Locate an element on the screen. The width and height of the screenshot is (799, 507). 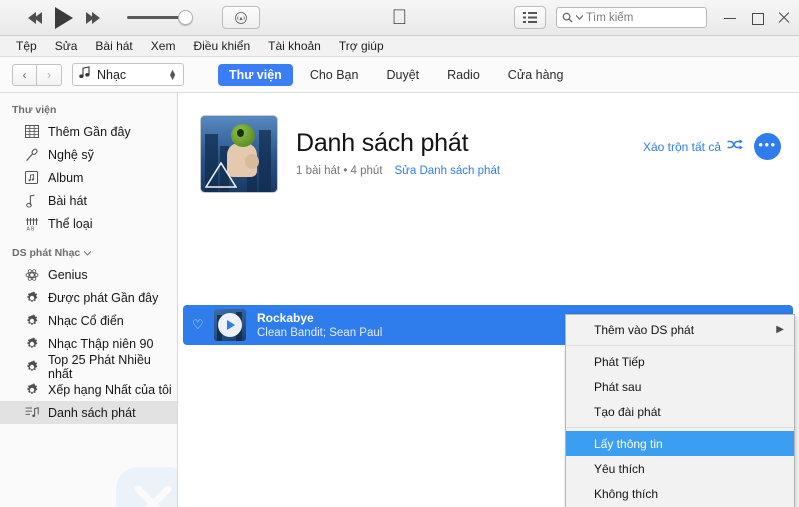
sidebar-item-label: Top 25 Phát Nhiều nhất is located at coordinates (99, 366).